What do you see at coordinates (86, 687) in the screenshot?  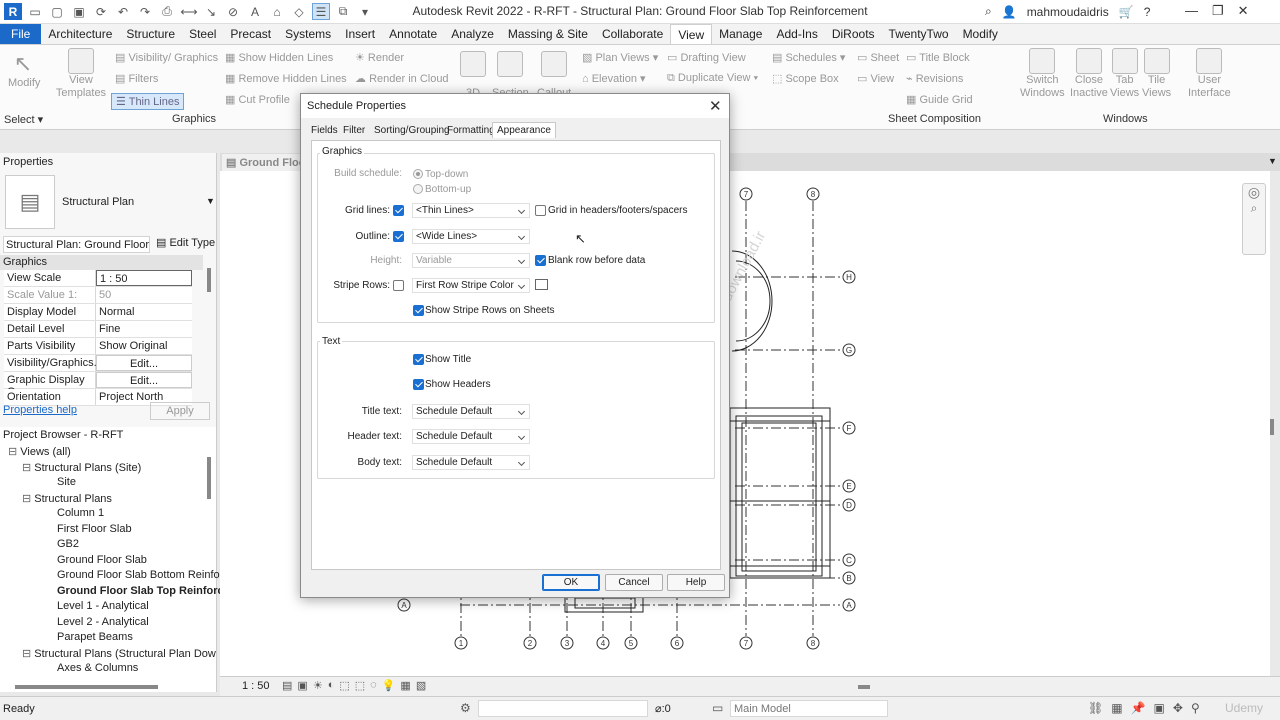 I see `browser-h-scrollbar` at bounding box center [86, 687].